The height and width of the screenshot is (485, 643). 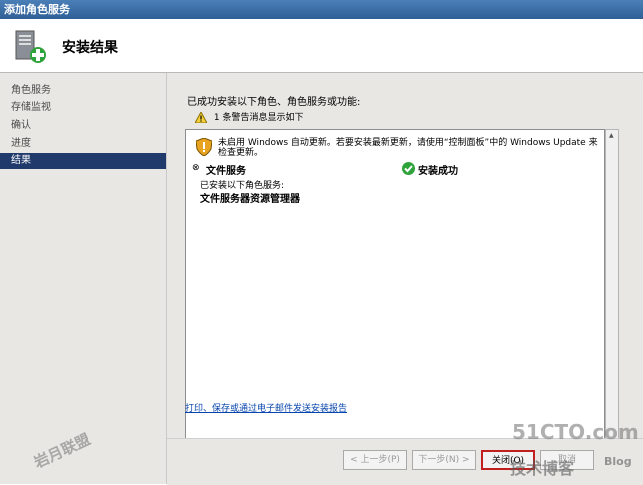 I want to click on install-status: 安装成功, so click(x=438, y=171).